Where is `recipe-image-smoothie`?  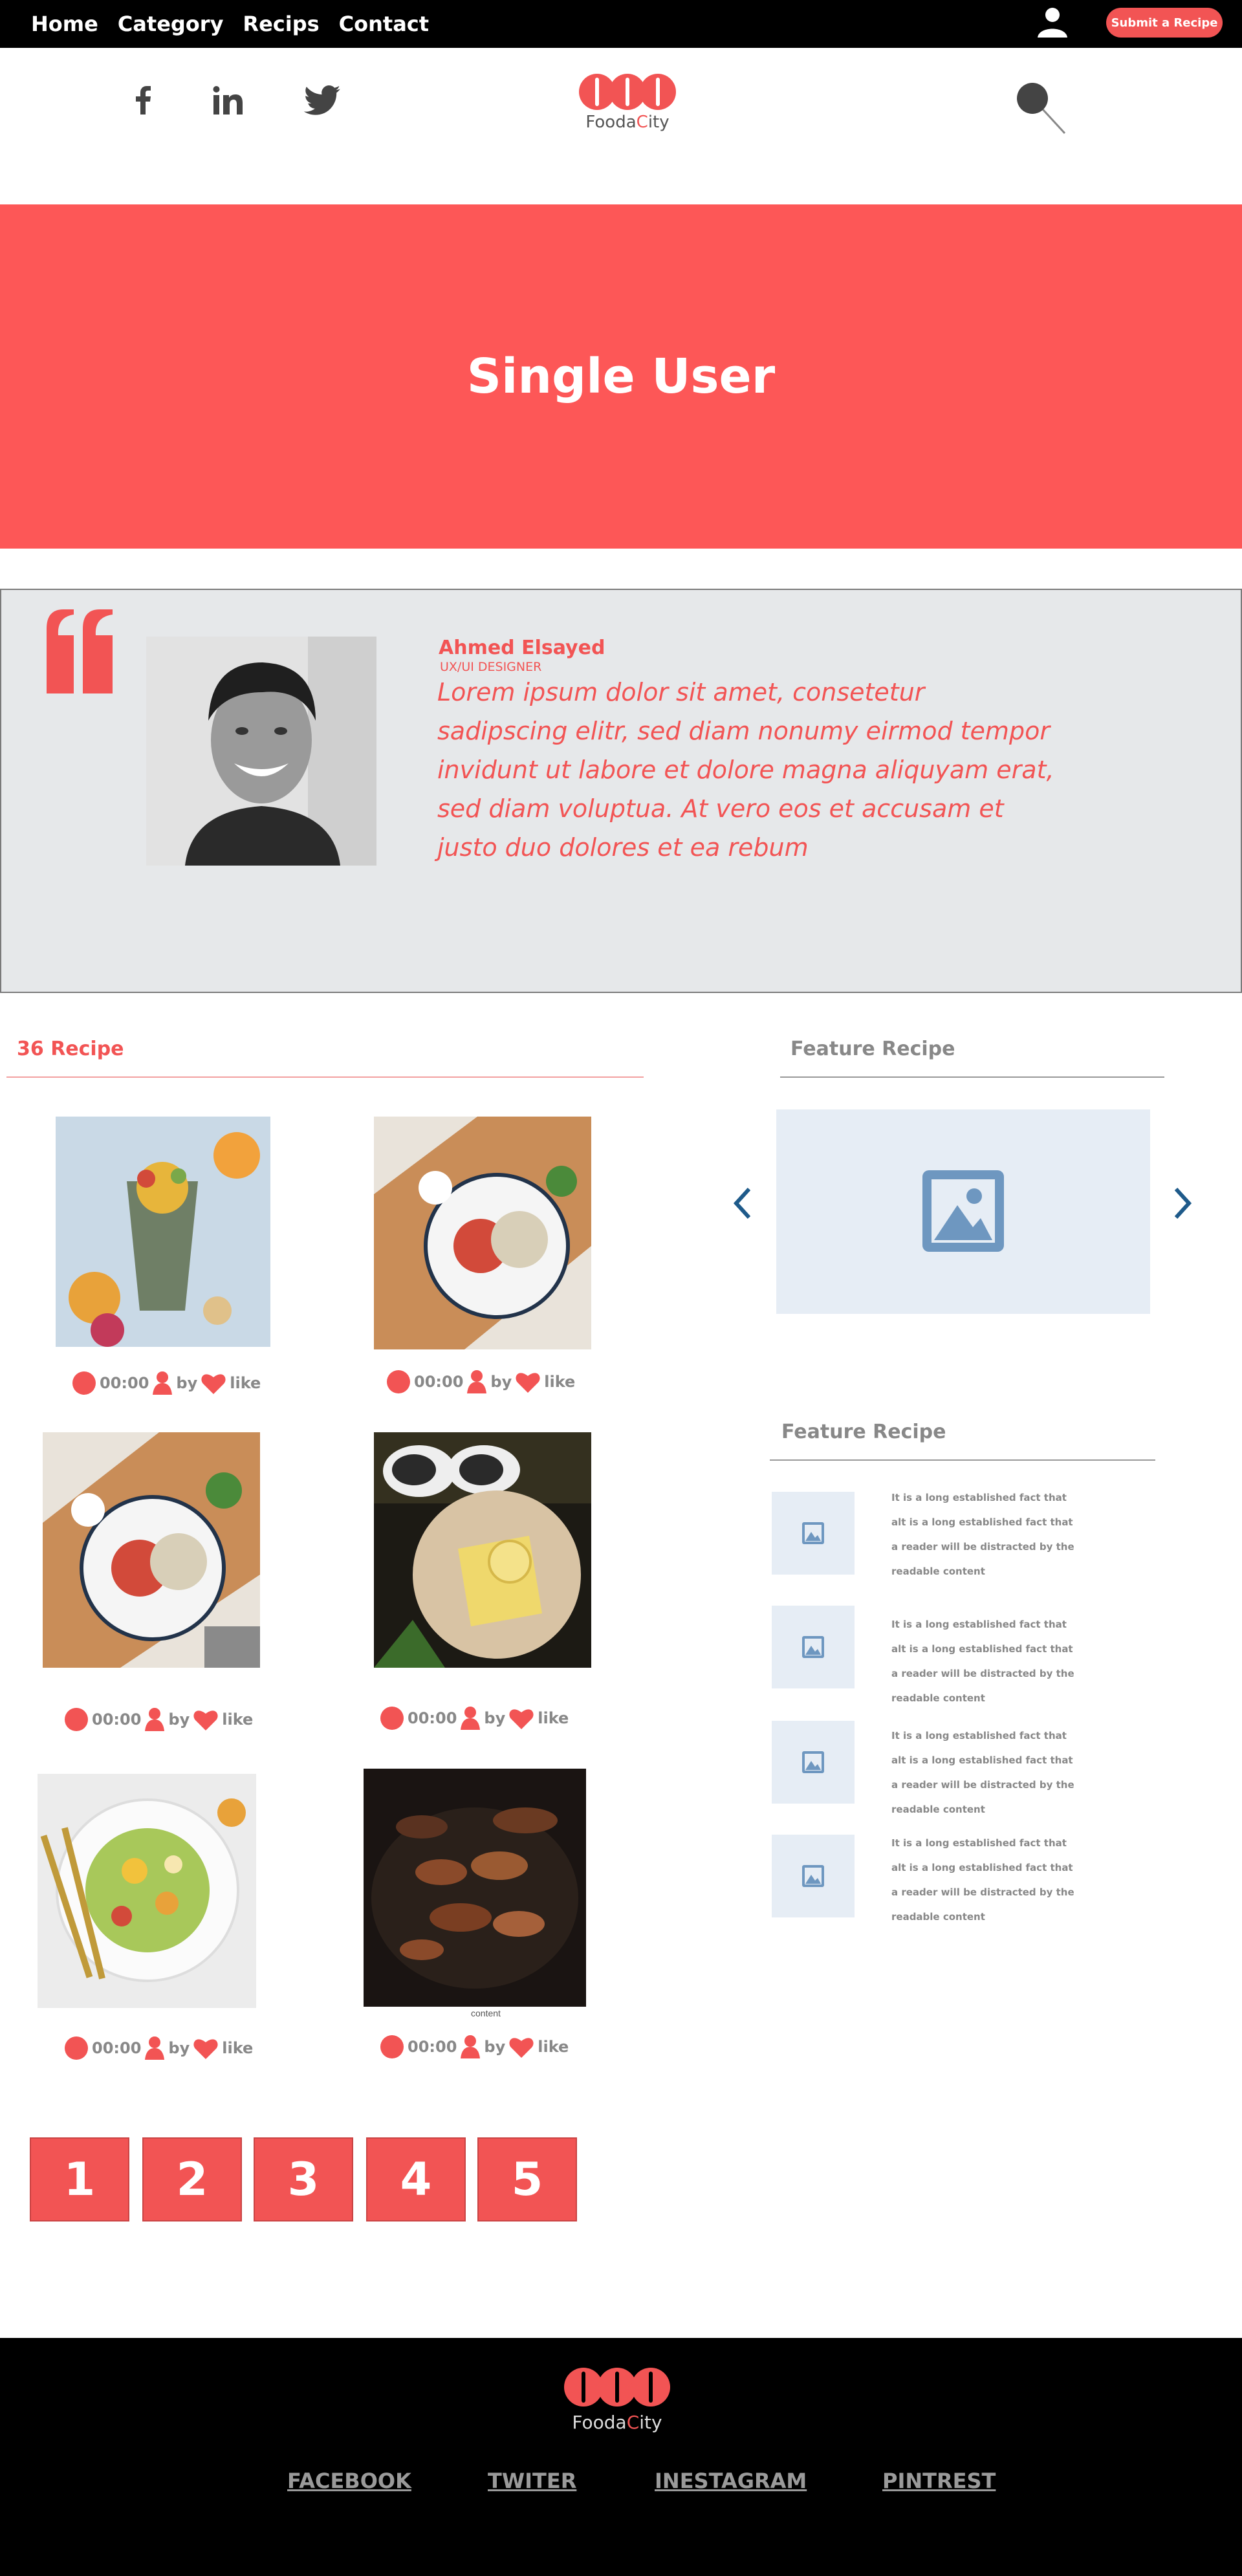 recipe-image-smoothie is located at coordinates (163, 1232).